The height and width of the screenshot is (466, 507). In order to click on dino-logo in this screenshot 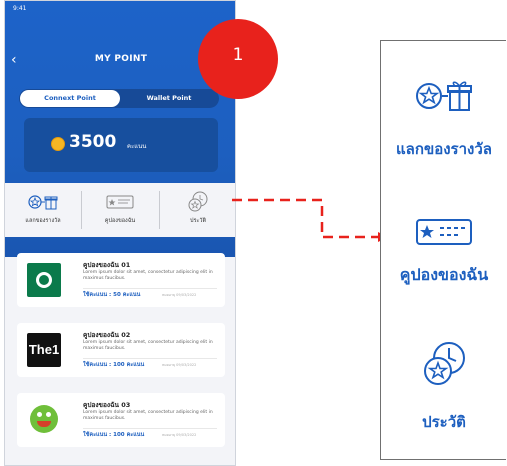, I will do `click(44, 420)`.